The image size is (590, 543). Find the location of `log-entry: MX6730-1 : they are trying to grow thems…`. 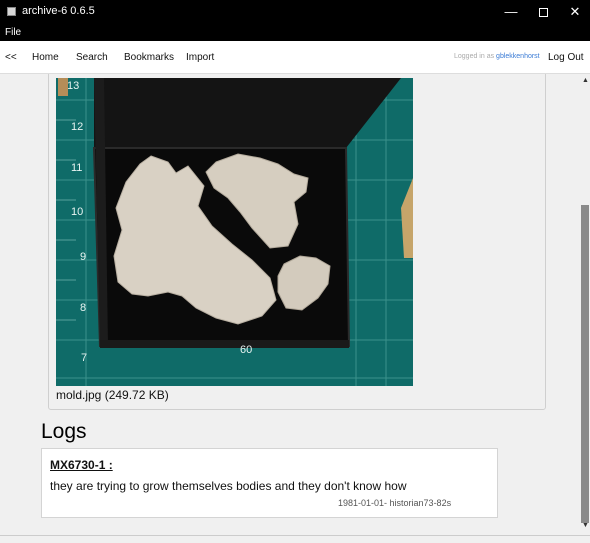

log-entry: MX6730-1 : they are trying to grow thems… is located at coordinates (269, 483).